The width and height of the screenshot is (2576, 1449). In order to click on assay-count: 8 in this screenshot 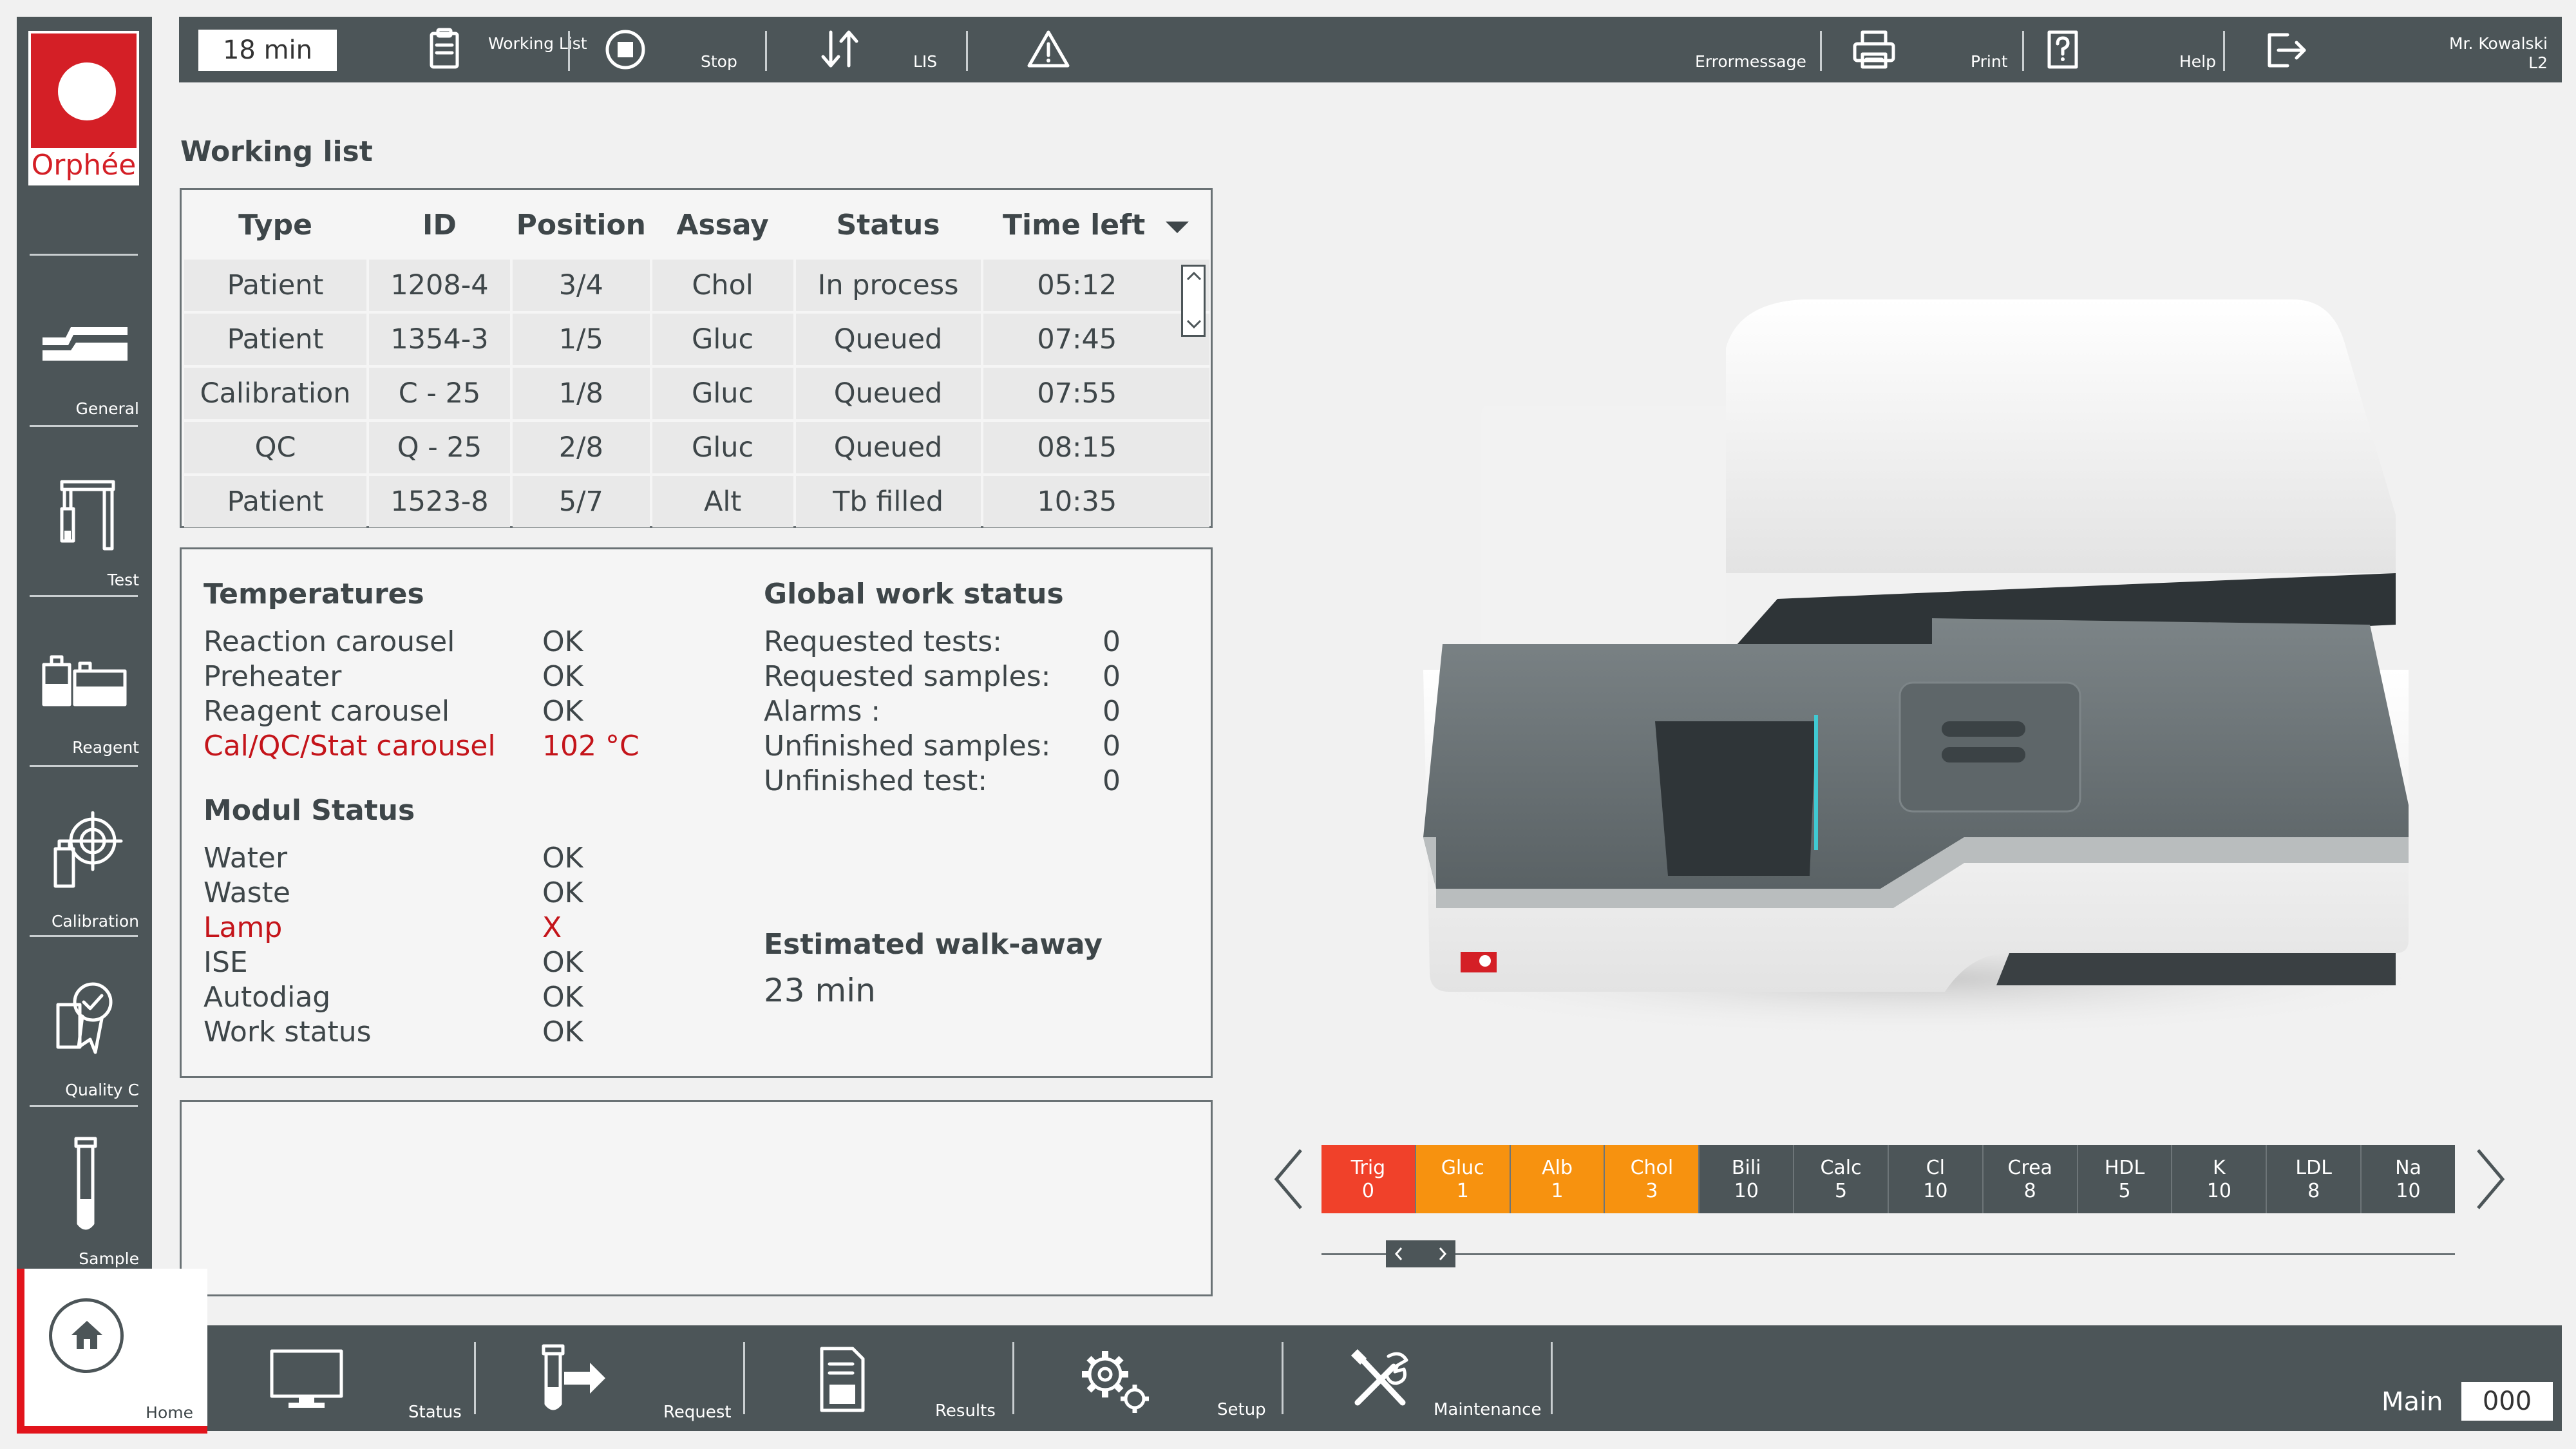, I will do `click(2313, 1191)`.